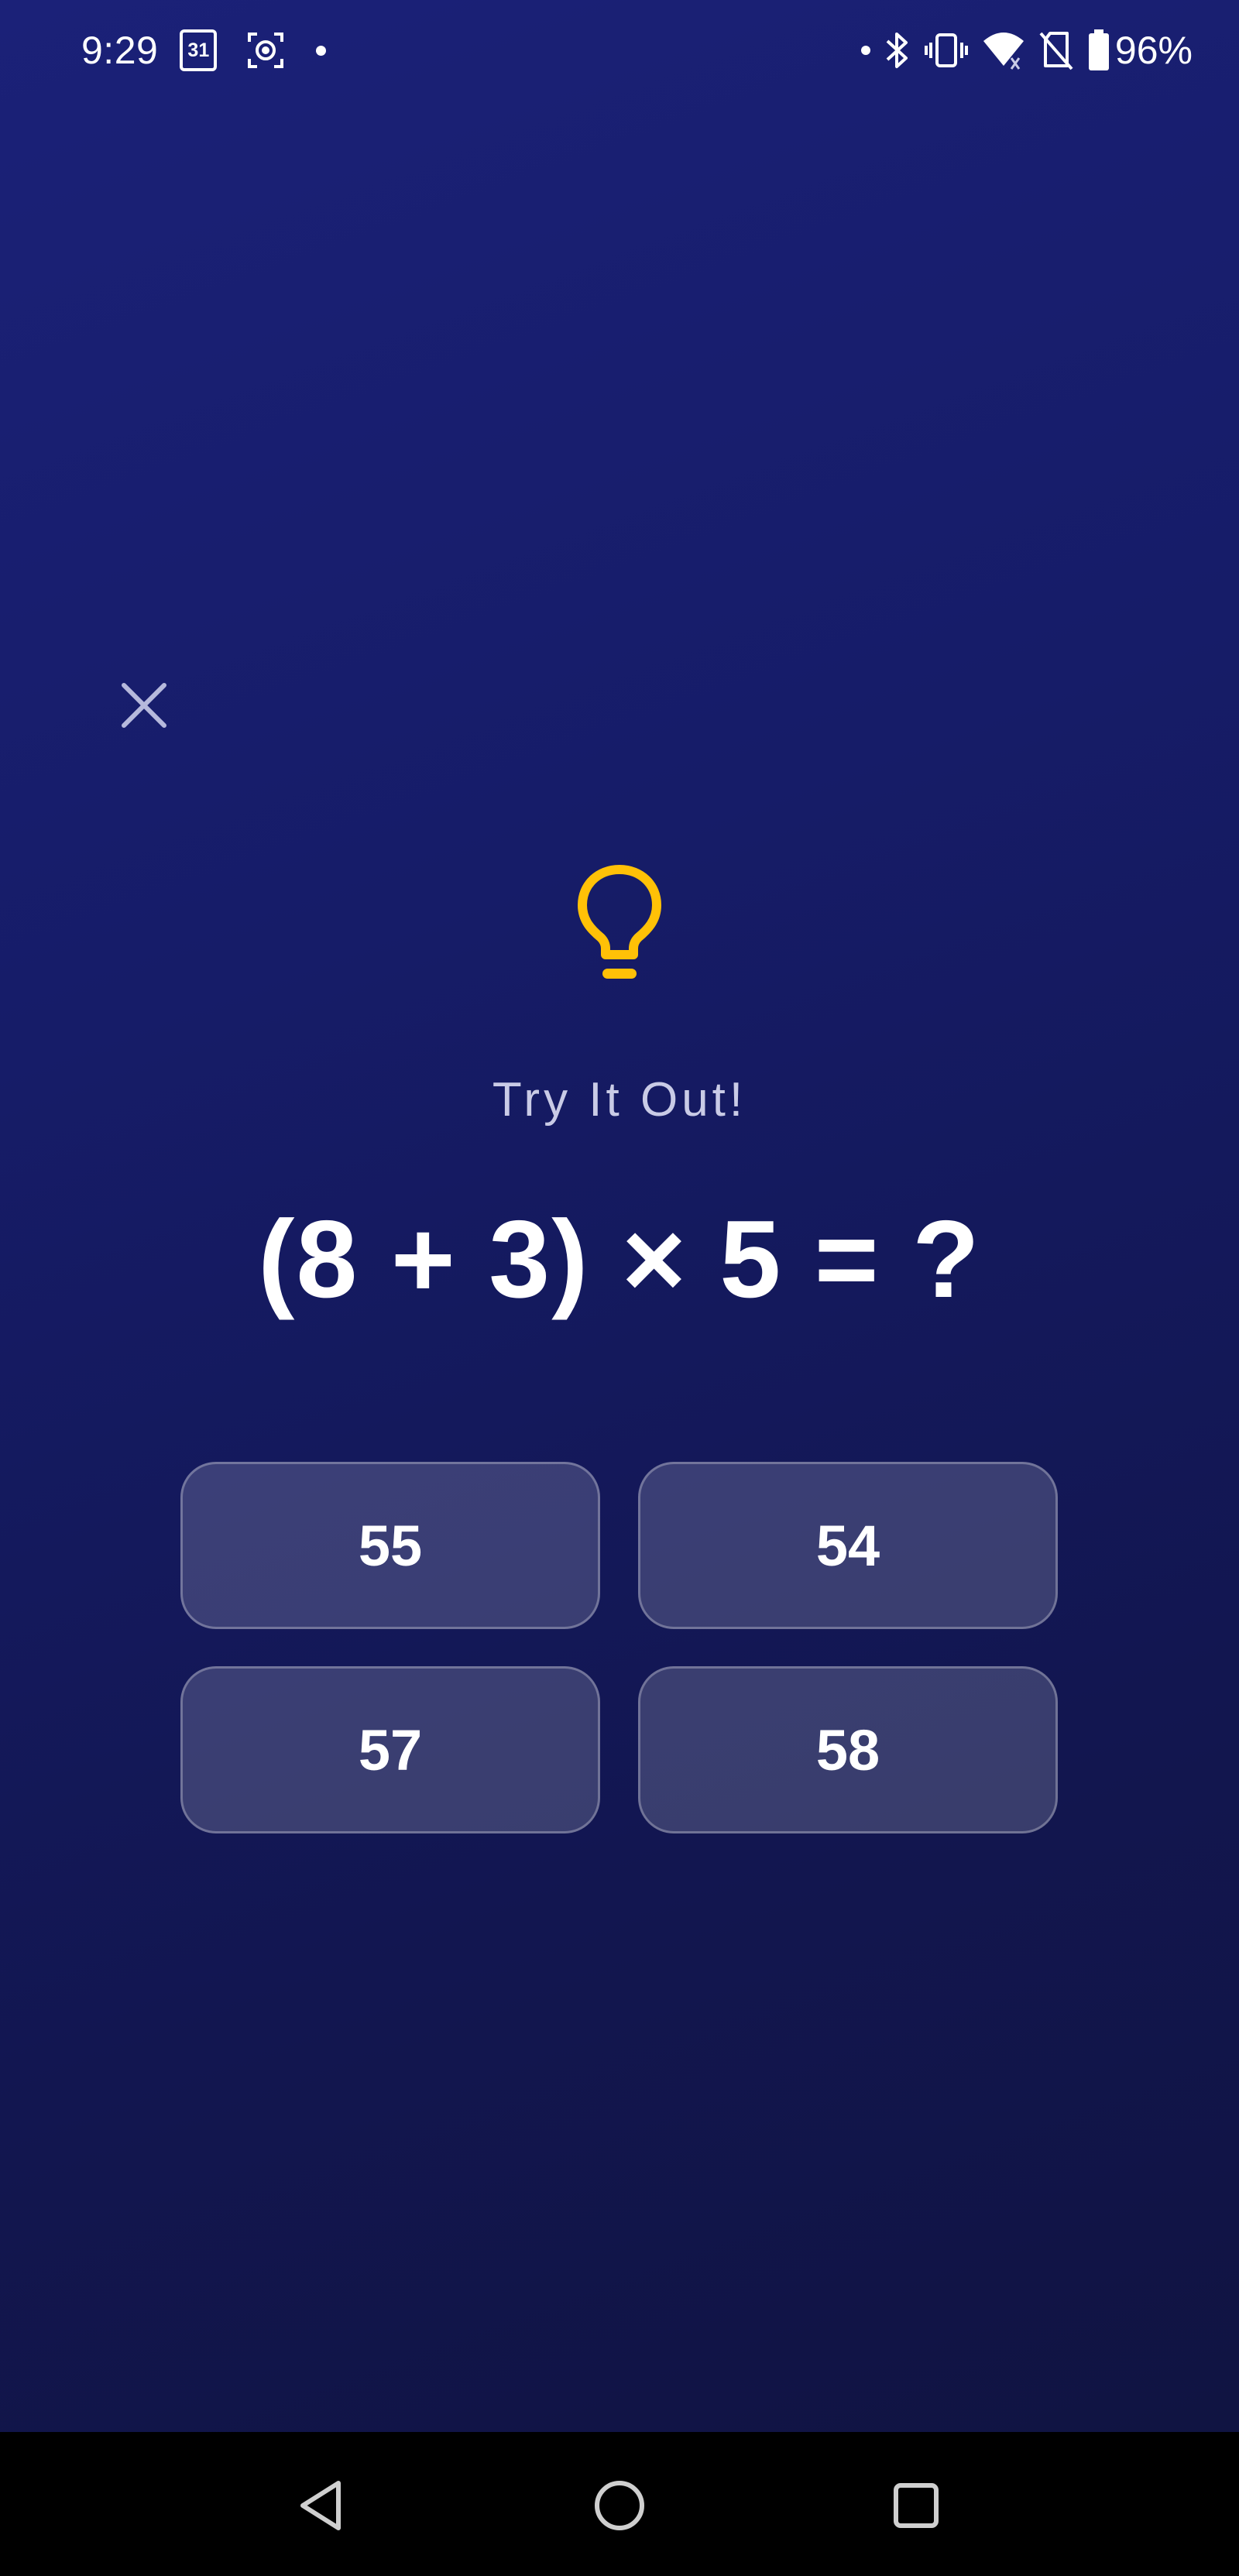  I want to click on home-icon, so click(619, 2505).